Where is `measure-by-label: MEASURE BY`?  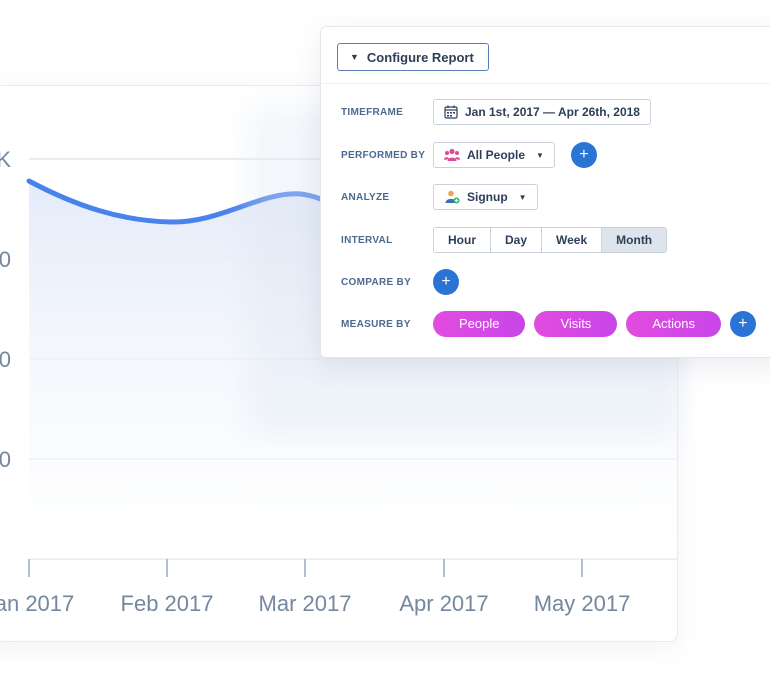 measure-by-label: MEASURE BY is located at coordinates (376, 324).